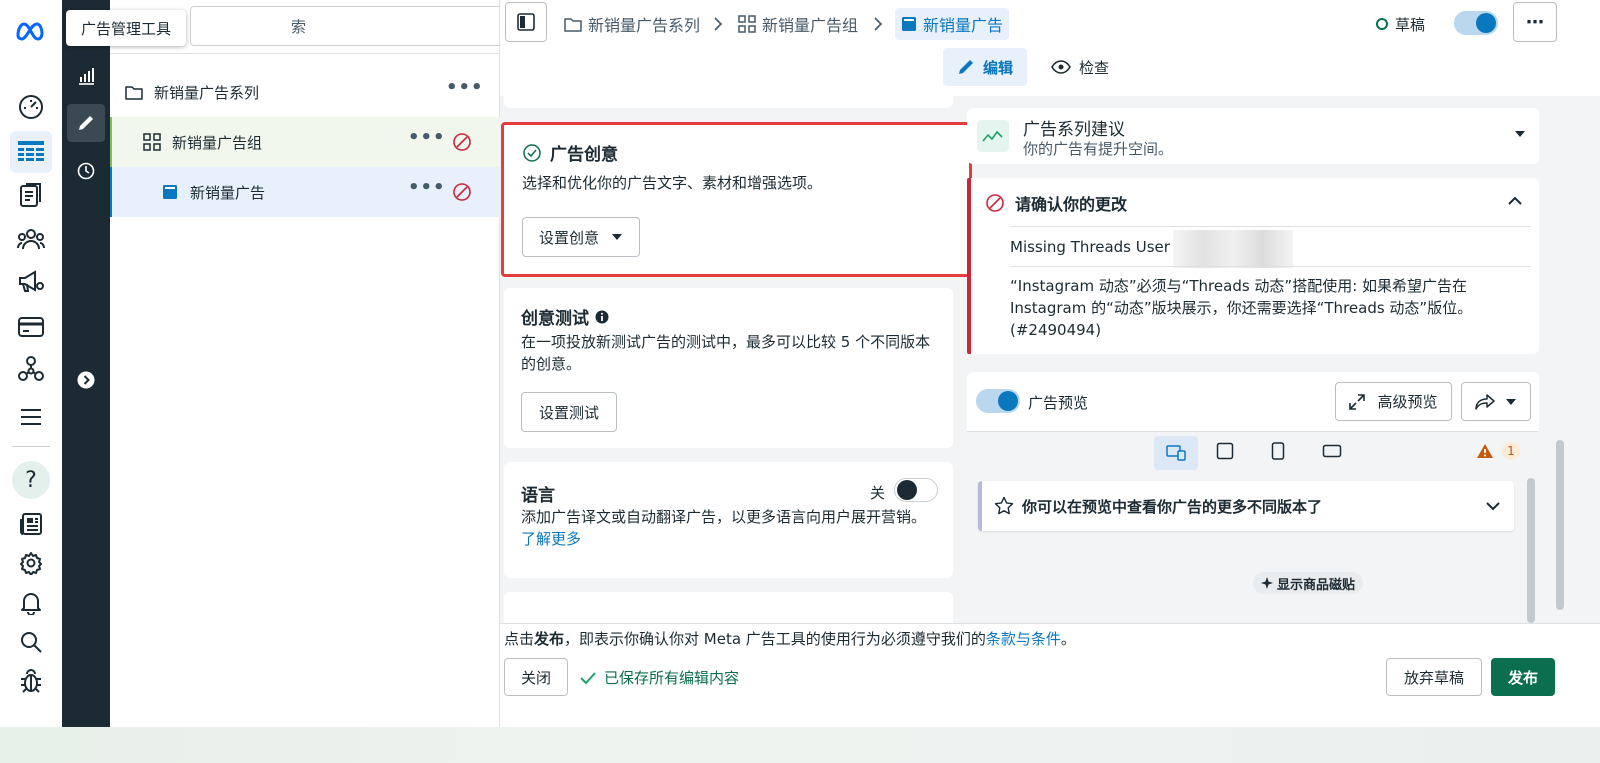  Describe the element at coordinates (31, 195) in the screenshot. I see `pages-icon` at that location.